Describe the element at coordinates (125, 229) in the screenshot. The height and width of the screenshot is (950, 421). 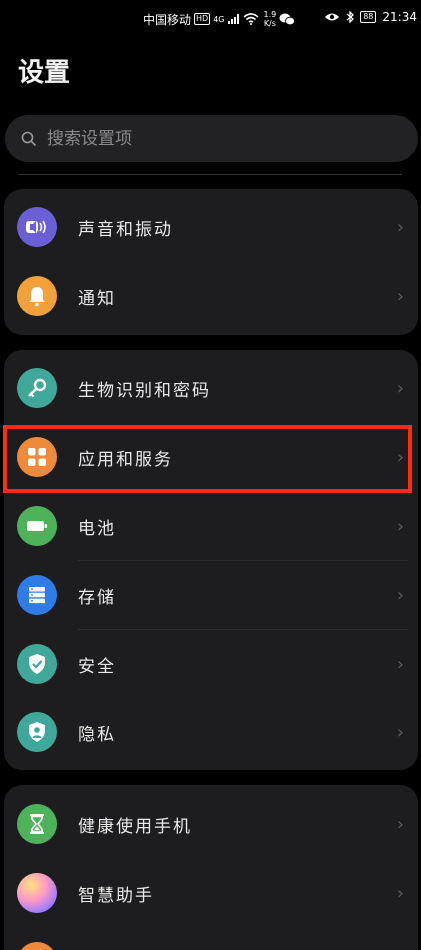
I see `settings-item-label: 声音和振动` at that location.